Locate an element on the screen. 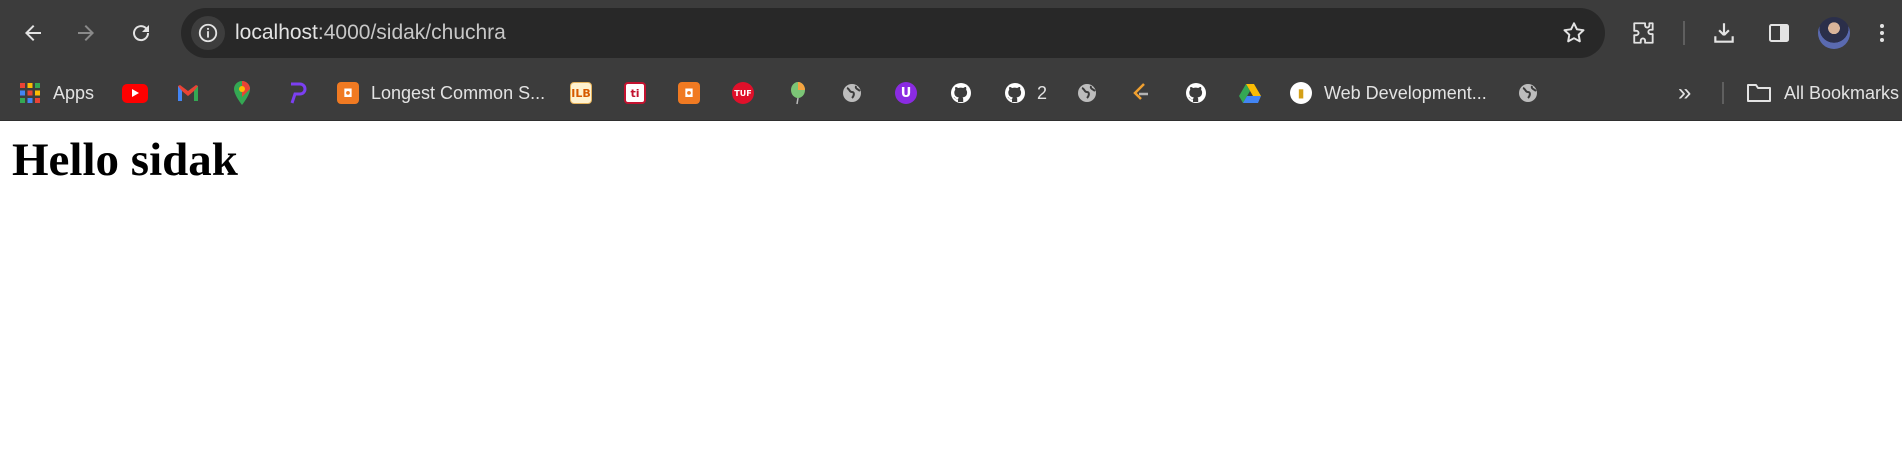 The width and height of the screenshot is (1902, 467). bookmark-apps-label: Apps is located at coordinates (74, 92).